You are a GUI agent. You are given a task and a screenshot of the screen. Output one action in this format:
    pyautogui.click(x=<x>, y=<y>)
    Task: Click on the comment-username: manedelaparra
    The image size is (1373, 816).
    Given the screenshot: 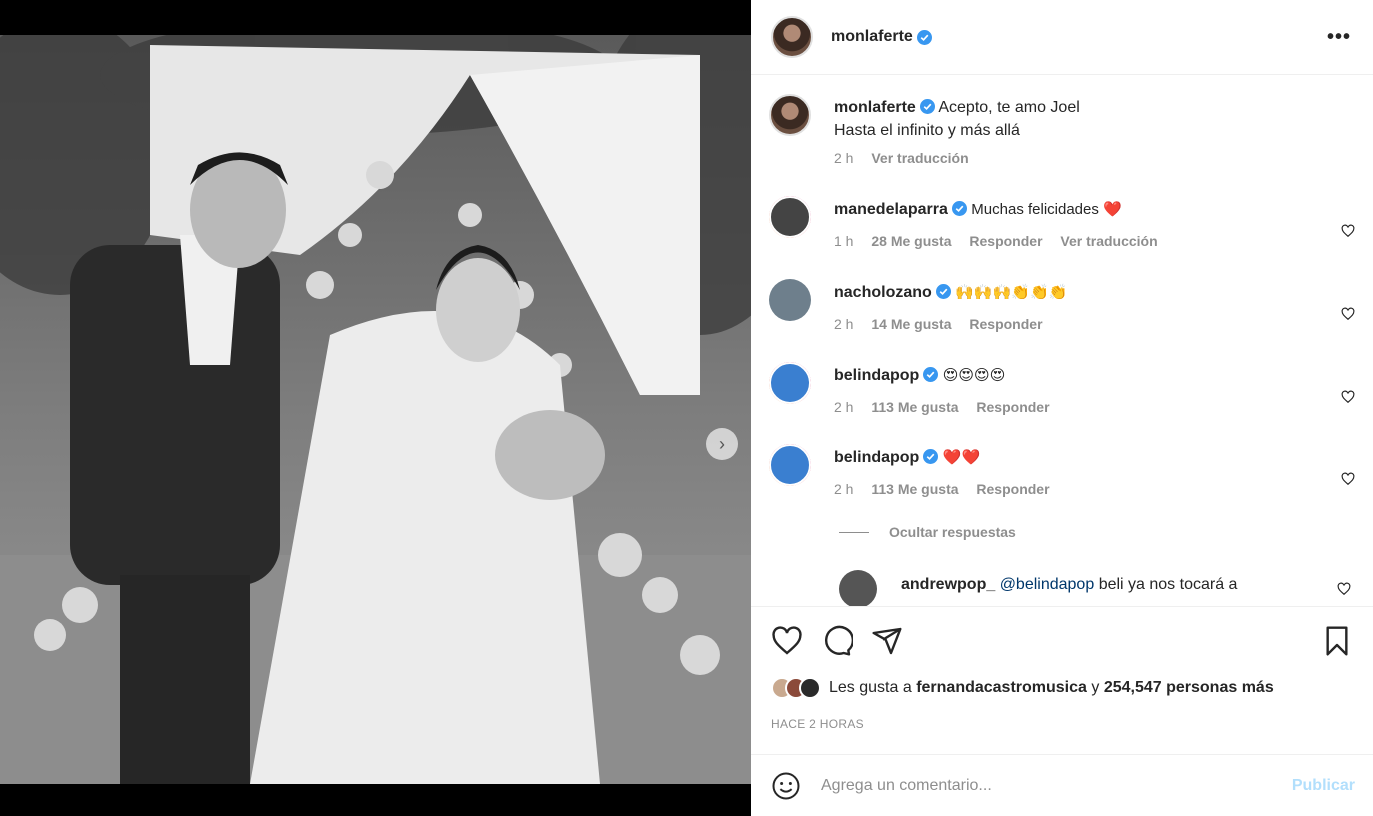 What is the action you would take?
    pyautogui.click(x=891, y=209)
    